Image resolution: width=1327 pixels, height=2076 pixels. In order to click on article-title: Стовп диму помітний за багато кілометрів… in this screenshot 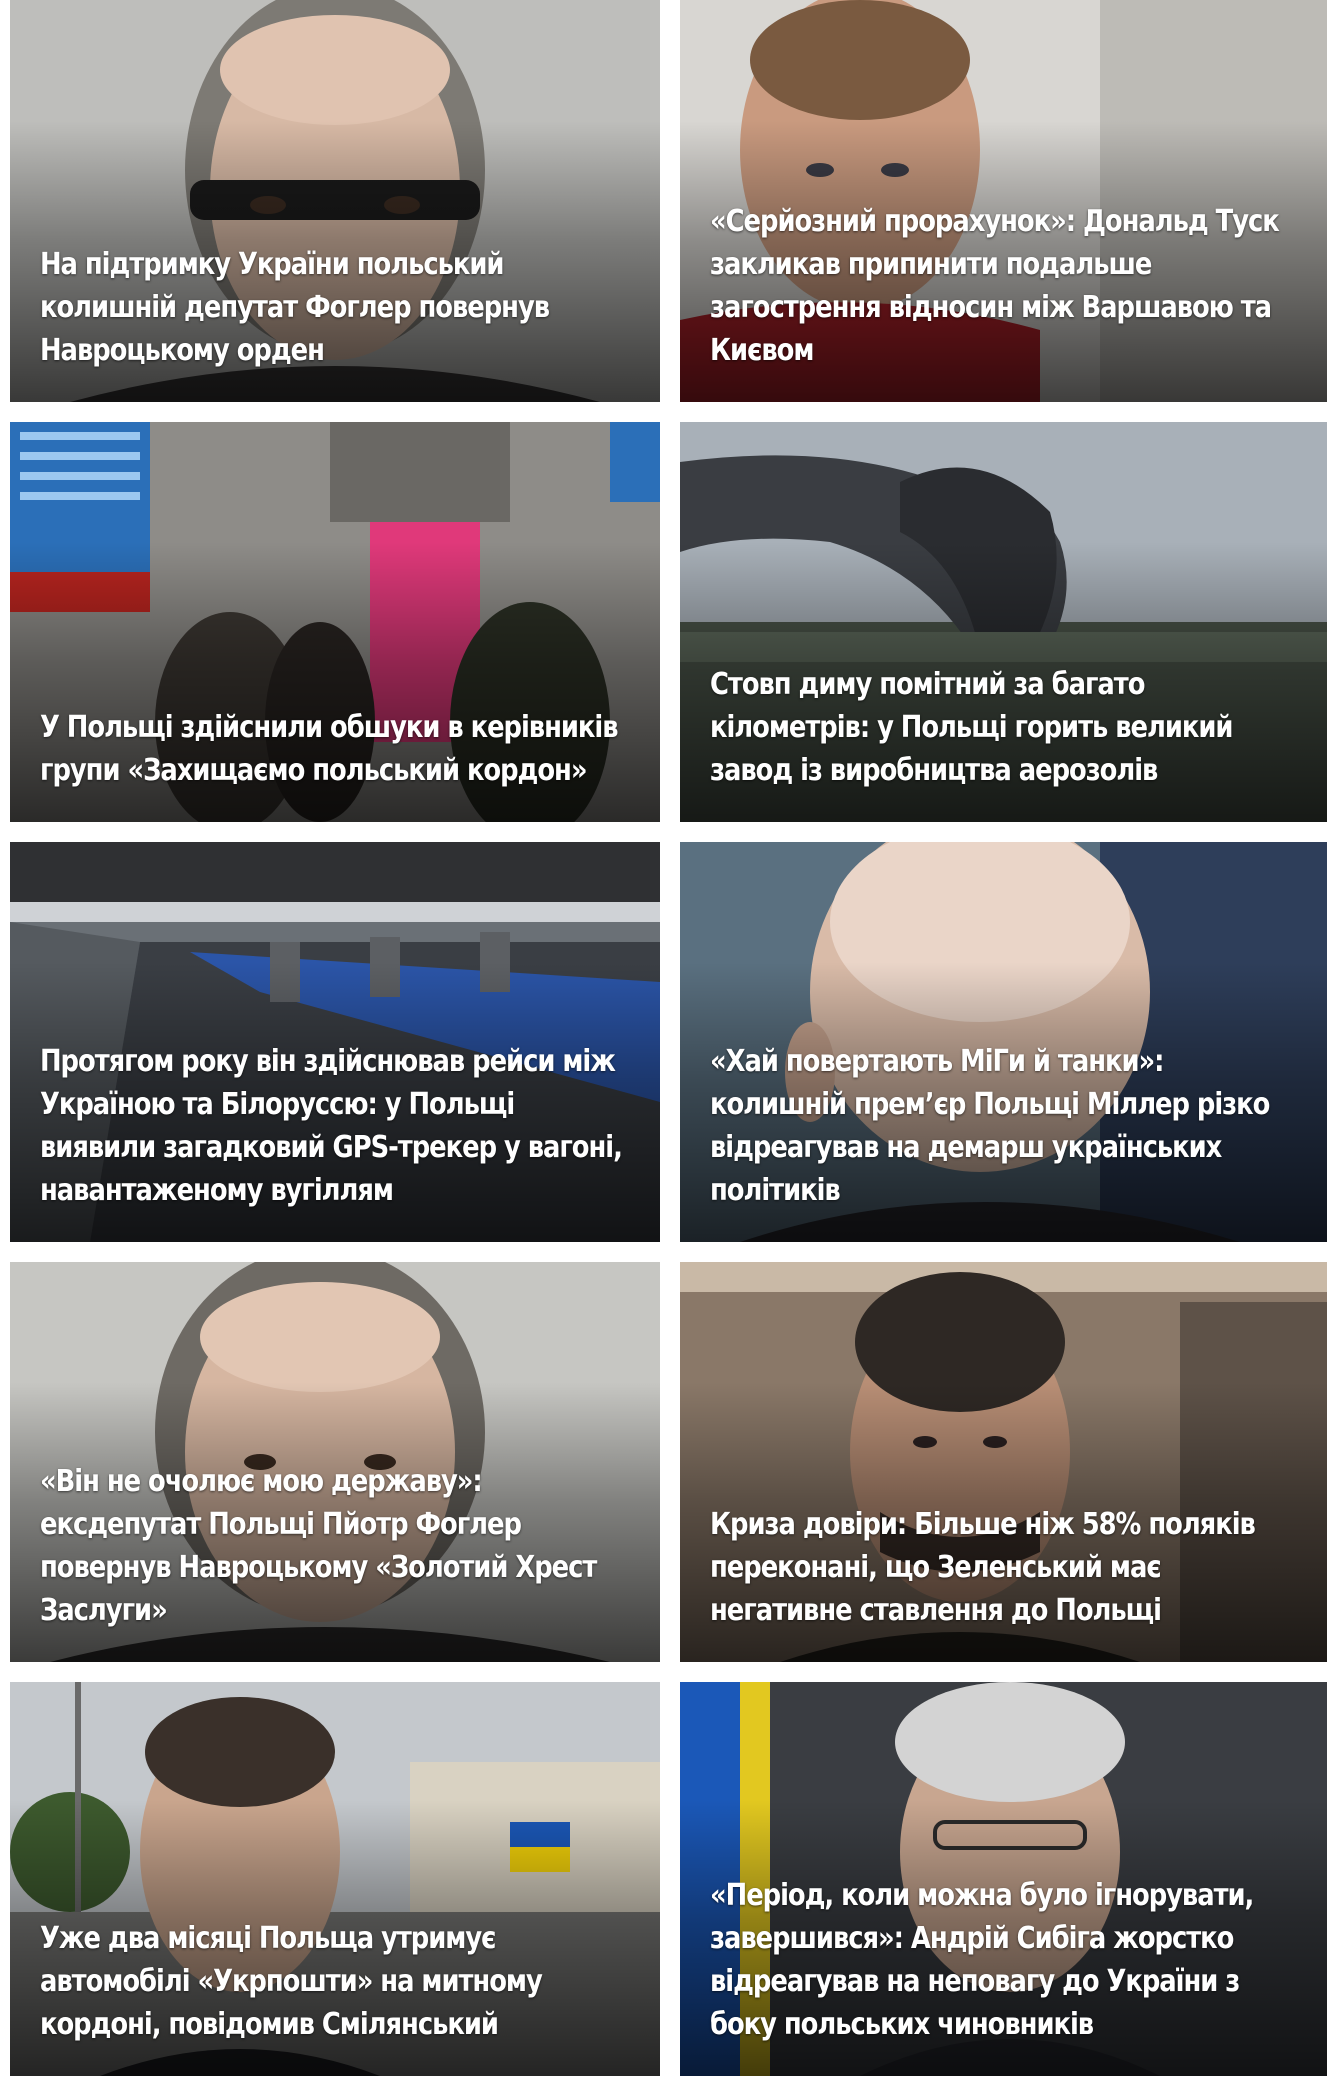, I will do `click(1006, 727)`.